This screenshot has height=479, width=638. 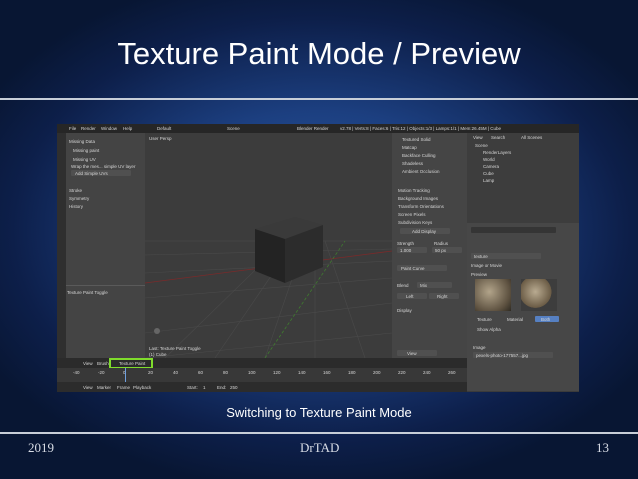 What do you see at coordinates (157, 331) in the screenshot?
I see `axis-gizmo` at bounding box center [157, 331].